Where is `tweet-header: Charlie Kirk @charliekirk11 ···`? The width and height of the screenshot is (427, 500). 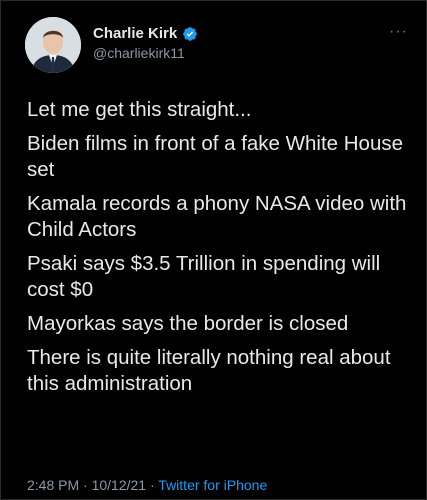 tweet-header: Charlie Kirk @charliekirk11 ··· is located at coordinates (218, 45).